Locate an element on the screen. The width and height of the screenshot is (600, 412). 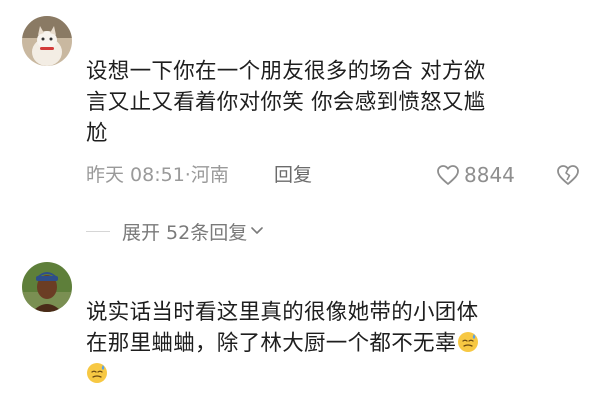
chevron-down-icon is located at coordinates (257, 230).